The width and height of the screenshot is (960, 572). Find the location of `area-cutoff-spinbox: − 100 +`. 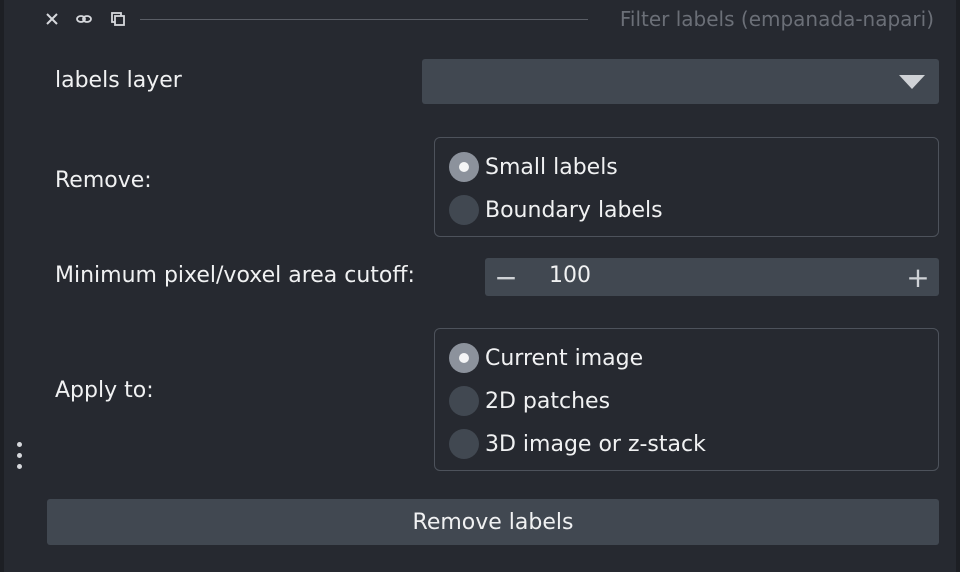

area-cutoff-spinbox: − 100 + is located at coordinates (712, 277).